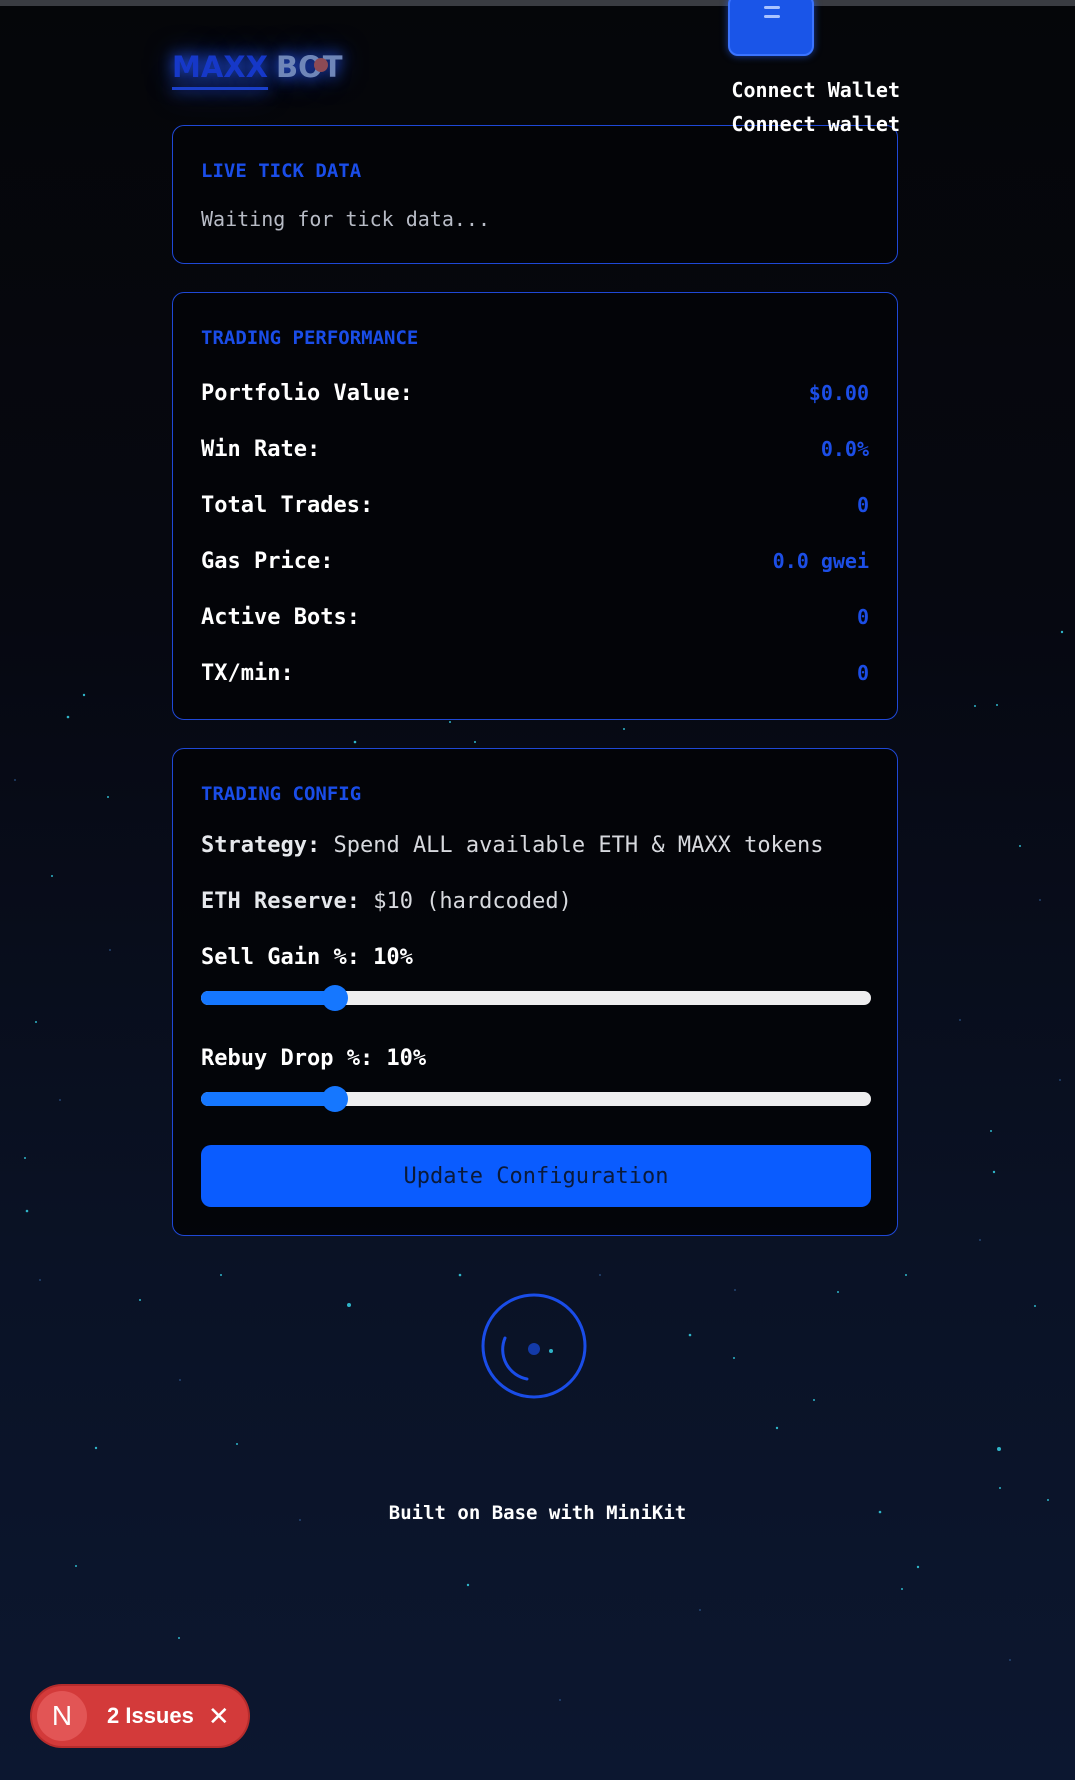  Describe the element at coordinates (219, 1716) in the screenshot. I see `close-icon: ✕` at that location.